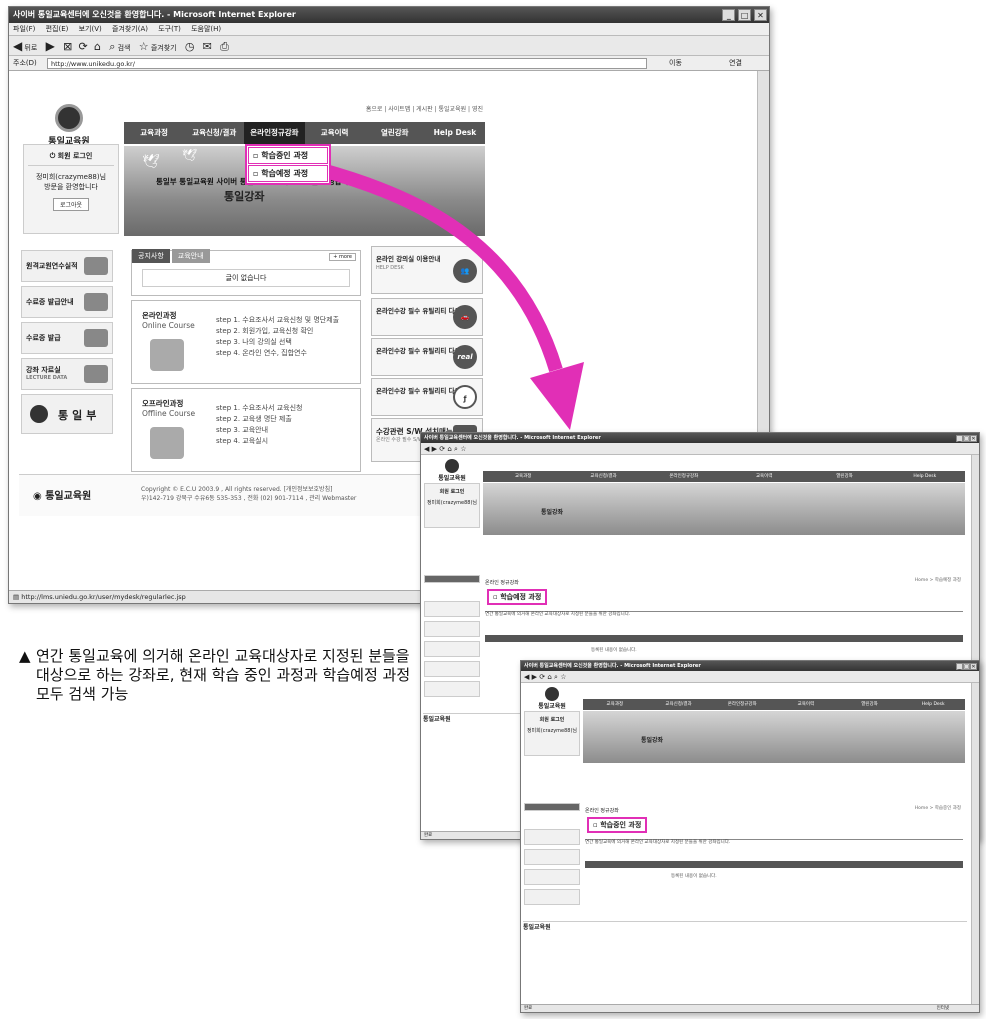 The width and height of the screenshot is (986, 1019). I want to click on right-box-utility-2: 온라인수강 필수 유틸리티 다운로드 real, so click(427, 357).